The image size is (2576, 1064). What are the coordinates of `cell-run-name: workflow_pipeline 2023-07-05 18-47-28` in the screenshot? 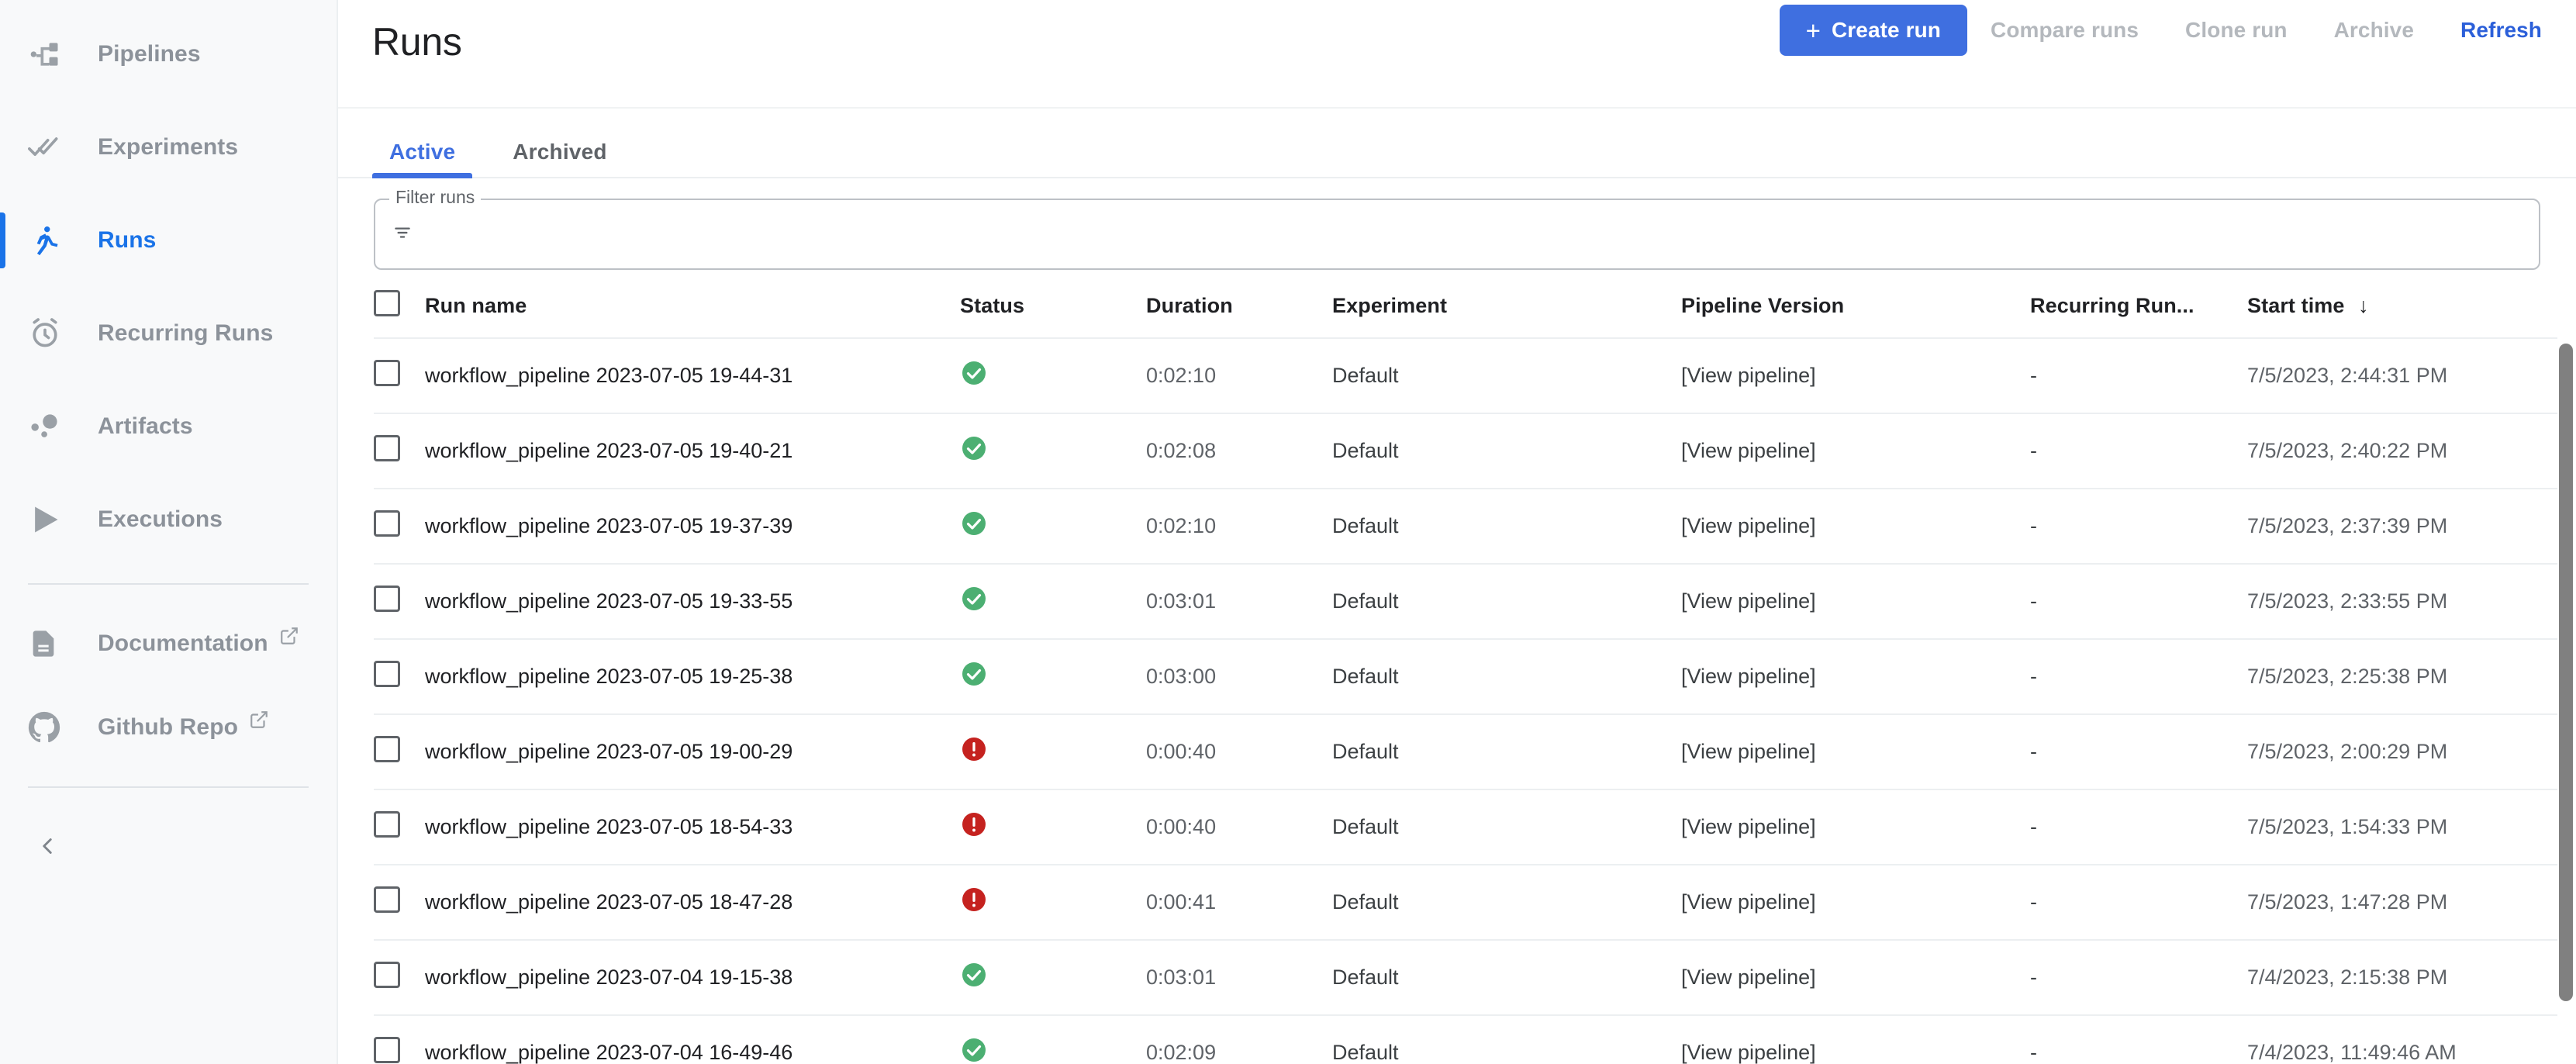 It's located at (693, 902).